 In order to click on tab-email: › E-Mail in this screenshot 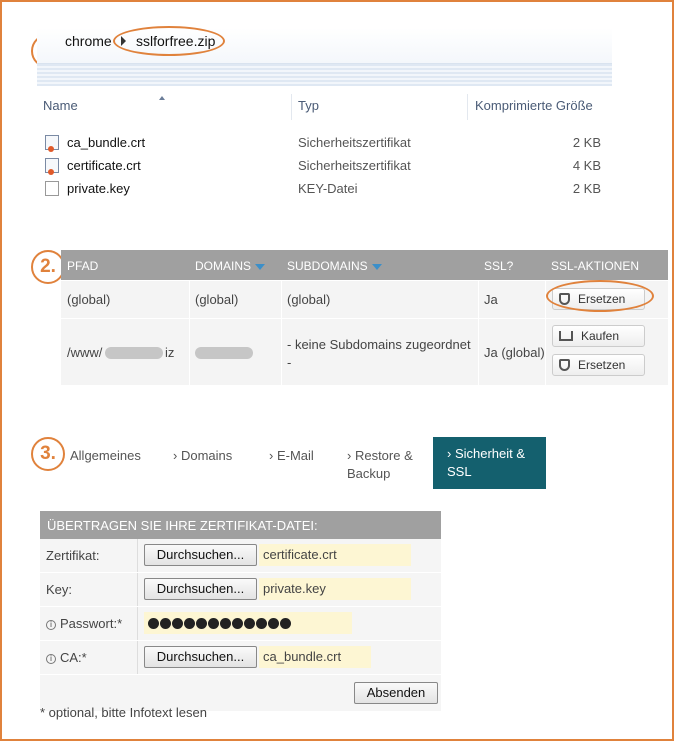, I will do `click(291, 456)`.